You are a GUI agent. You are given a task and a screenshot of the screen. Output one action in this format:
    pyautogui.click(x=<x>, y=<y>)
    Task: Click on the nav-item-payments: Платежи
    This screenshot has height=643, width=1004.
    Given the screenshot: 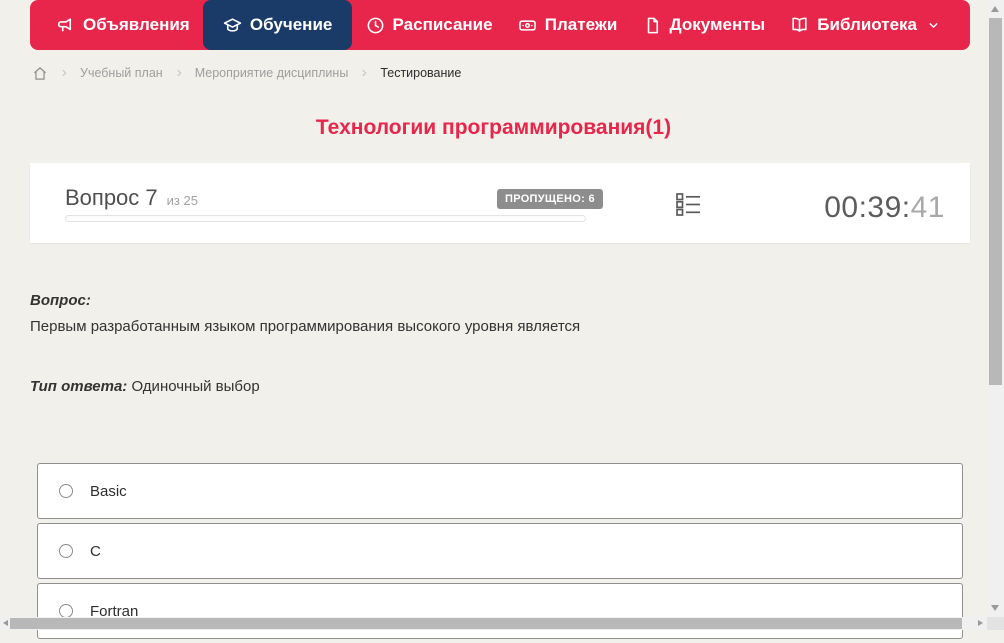 What is the action you would take?
    pyautogui.click(x=568, y=25)
    